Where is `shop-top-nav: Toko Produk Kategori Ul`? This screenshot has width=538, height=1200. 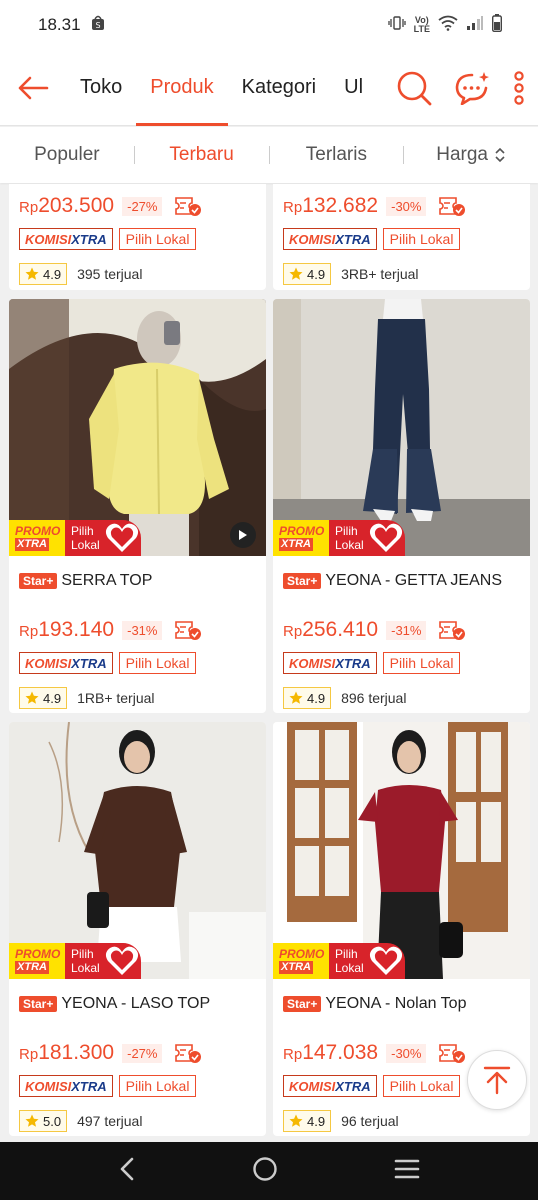 shop-top-nav: Toko Produk Kategori Ul is located at coordinates (269, 88).